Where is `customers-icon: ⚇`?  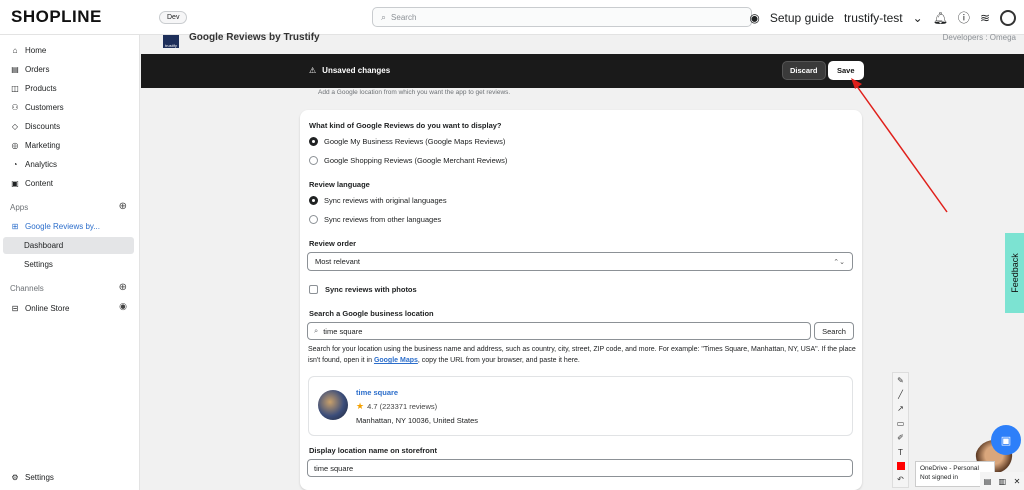 customers-icon: ⚇ is located at coordinates (15, 107).